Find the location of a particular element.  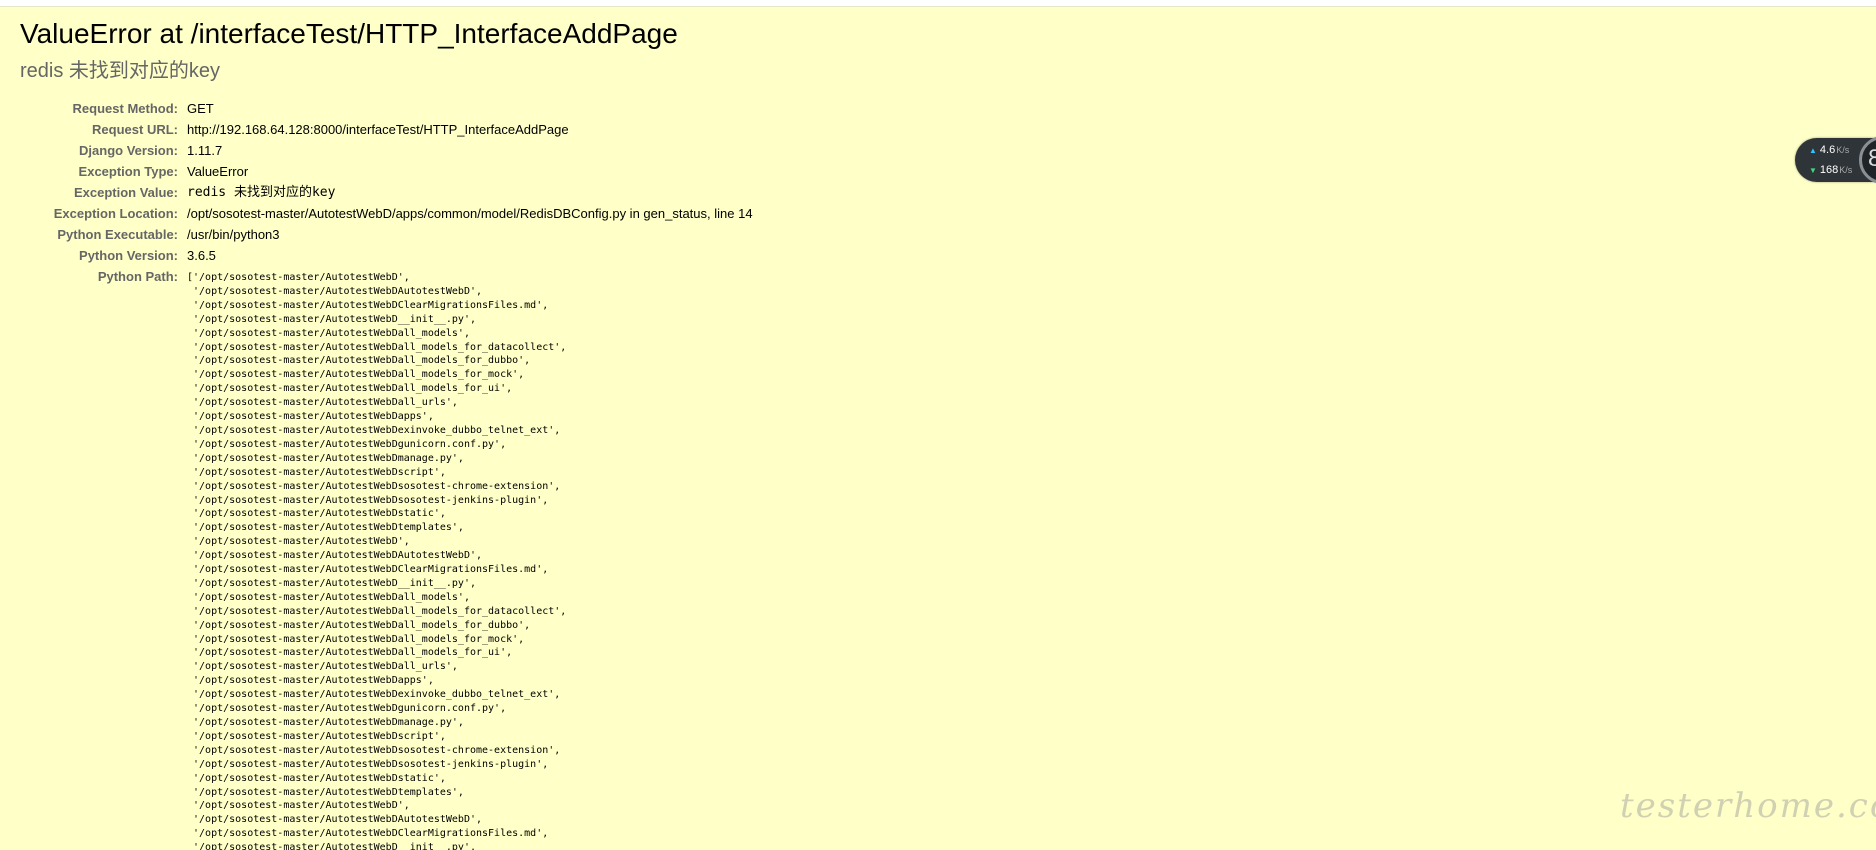

request-method-value: GET is located at coordinates (200, 108).